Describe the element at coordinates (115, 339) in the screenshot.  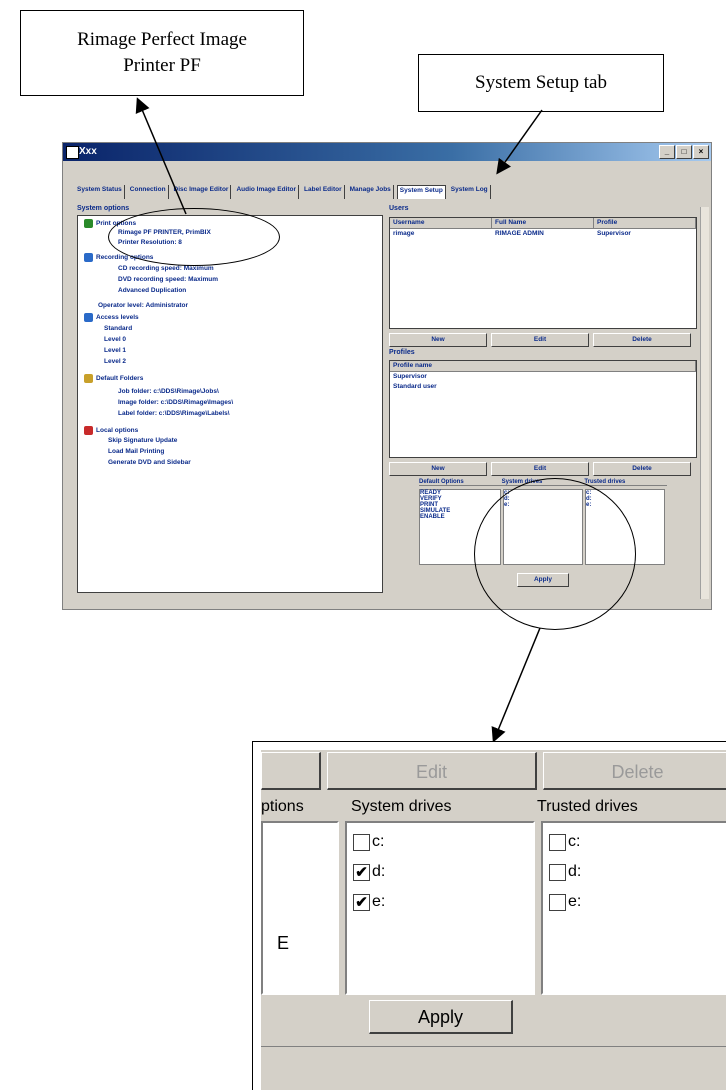
I see `tree-node-level-0: Level 0` at that location.